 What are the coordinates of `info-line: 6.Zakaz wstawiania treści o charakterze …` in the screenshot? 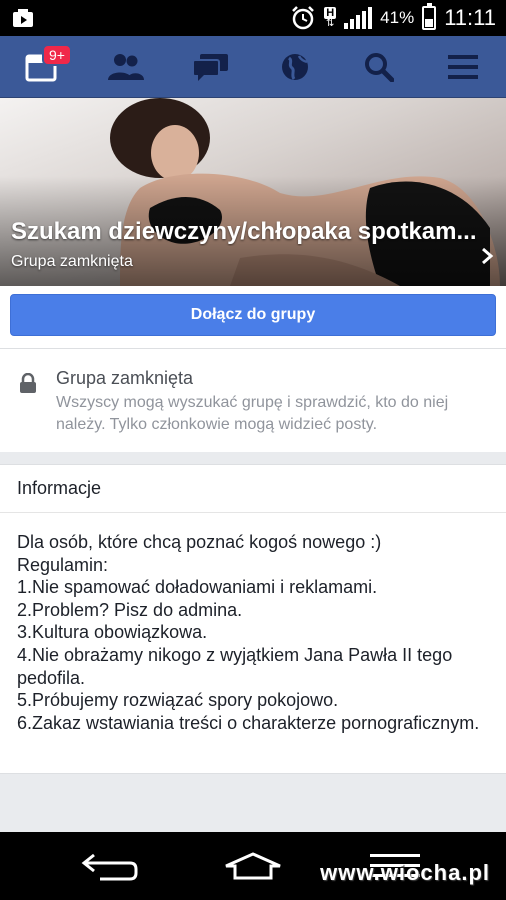 It's located at (248, 722).